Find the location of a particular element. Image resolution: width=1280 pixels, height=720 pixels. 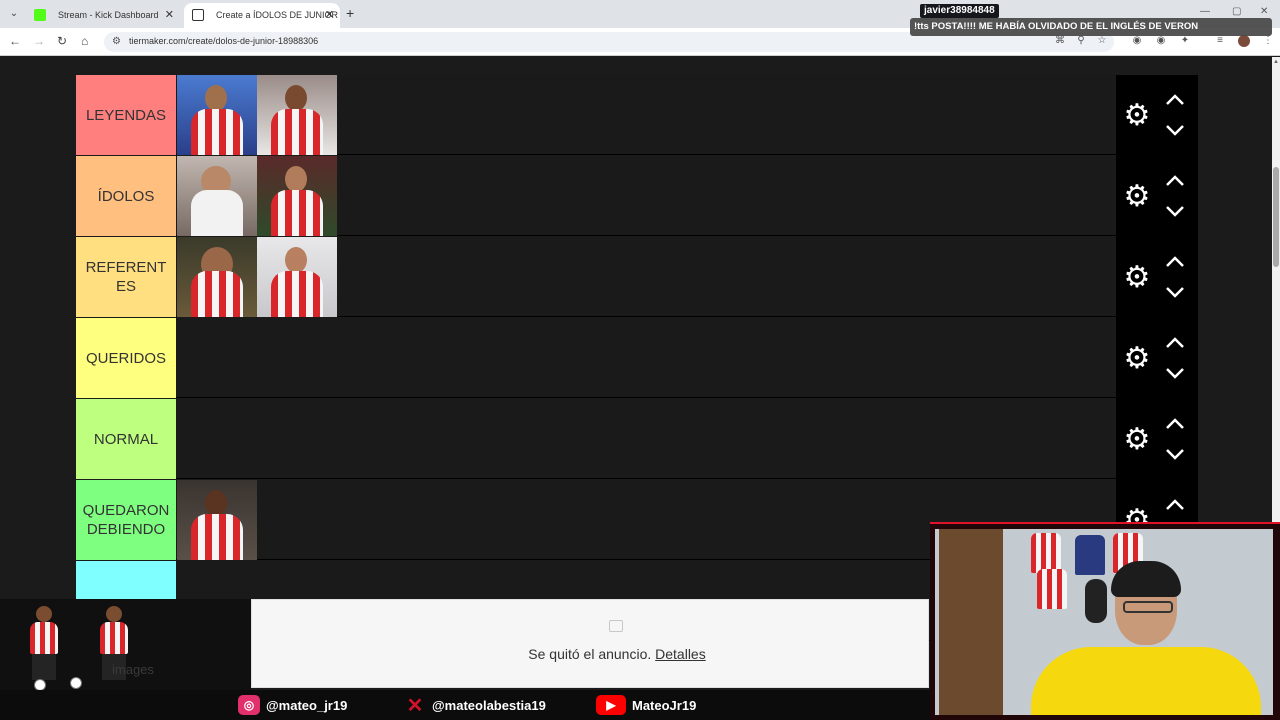

tier-label: ÍDOLOS is located at coordinates (126, 196).